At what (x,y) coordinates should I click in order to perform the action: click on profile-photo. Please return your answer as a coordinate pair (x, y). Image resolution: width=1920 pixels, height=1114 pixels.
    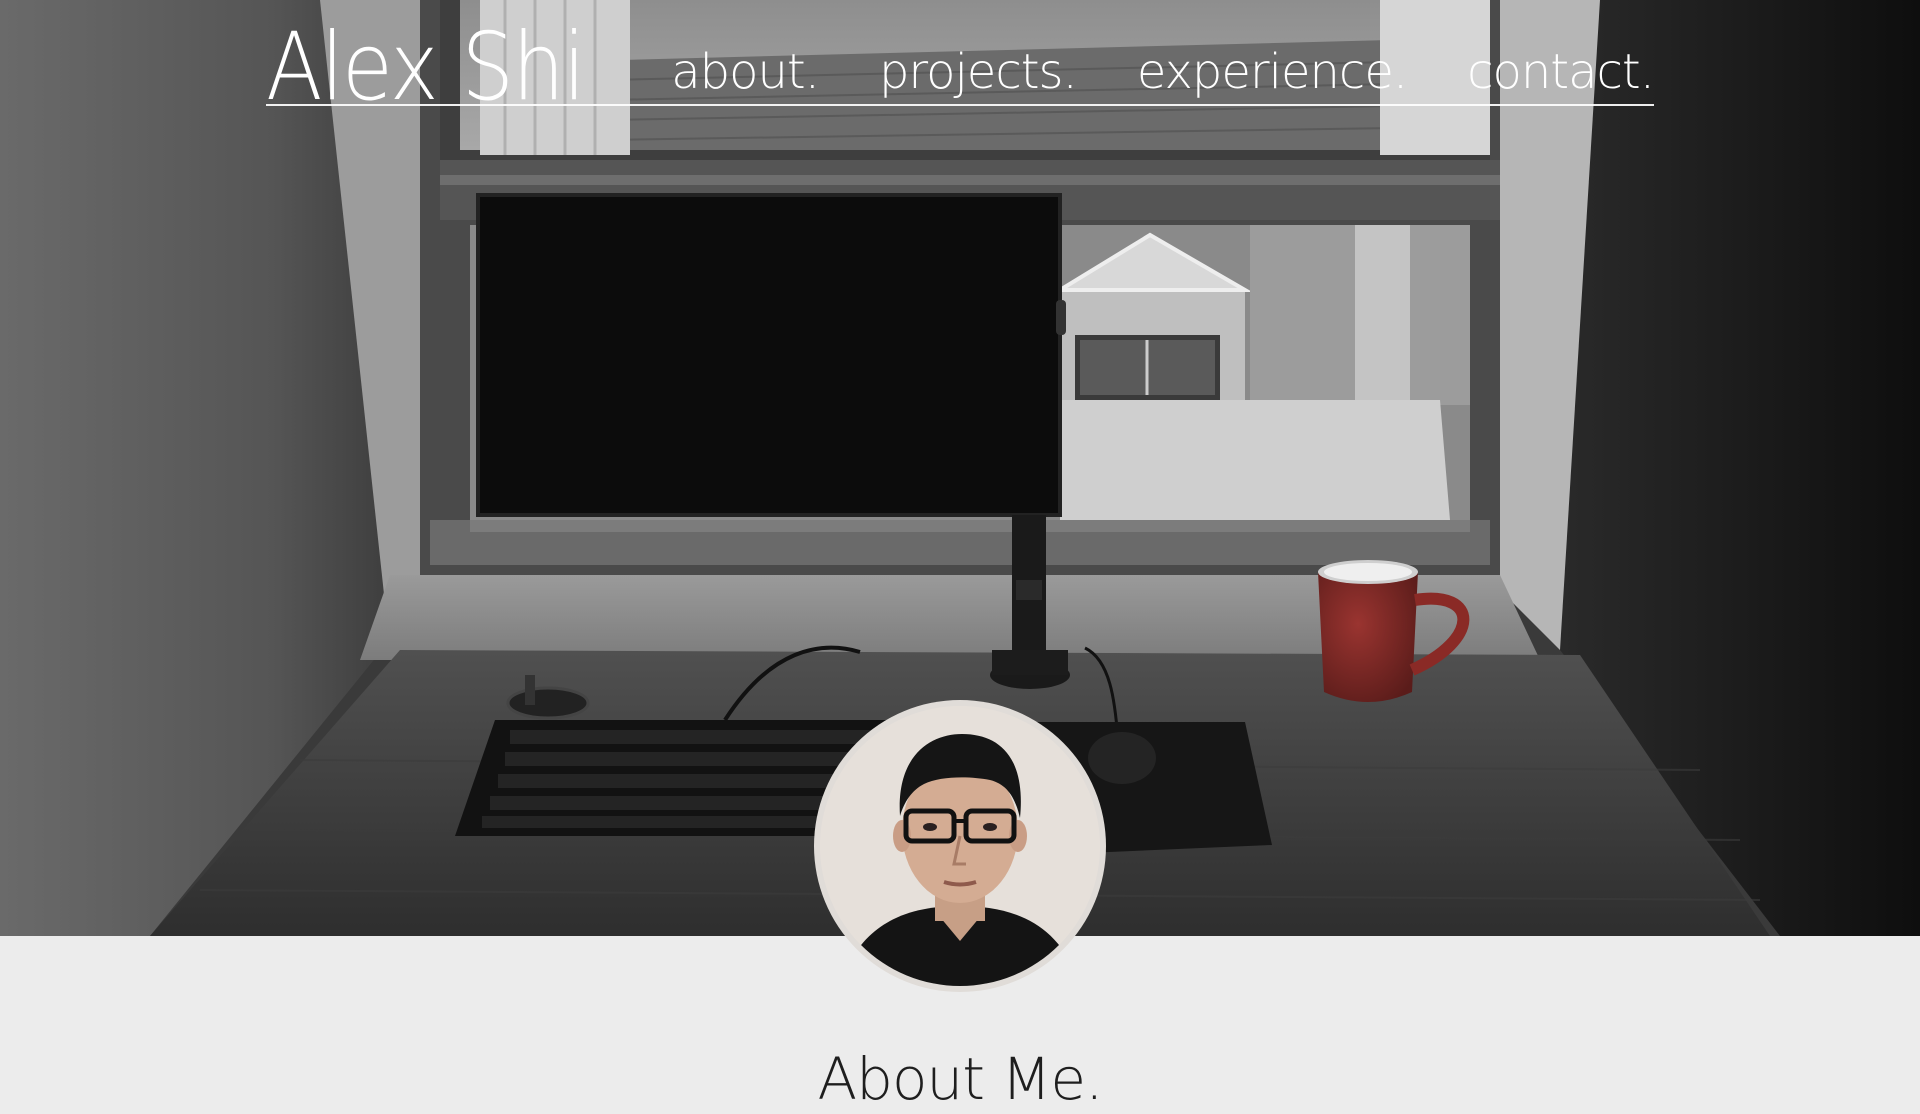
    Looking at the image, I should click on (960, 846).